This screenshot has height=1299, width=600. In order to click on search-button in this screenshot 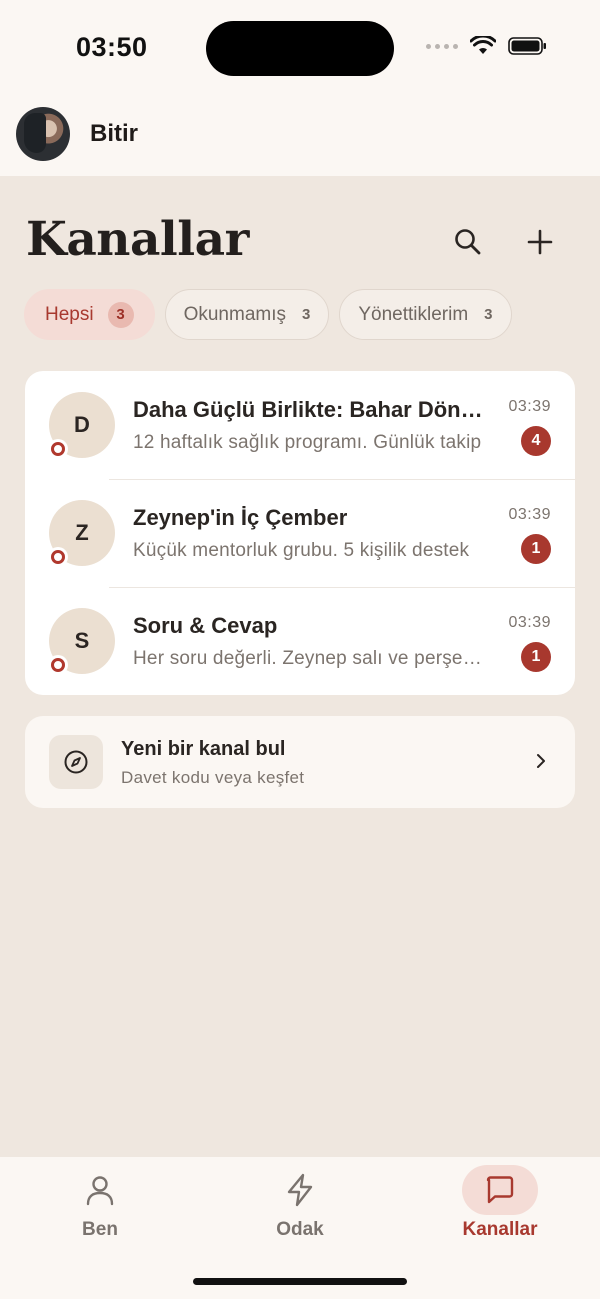, I will do `click(468, 242)`.